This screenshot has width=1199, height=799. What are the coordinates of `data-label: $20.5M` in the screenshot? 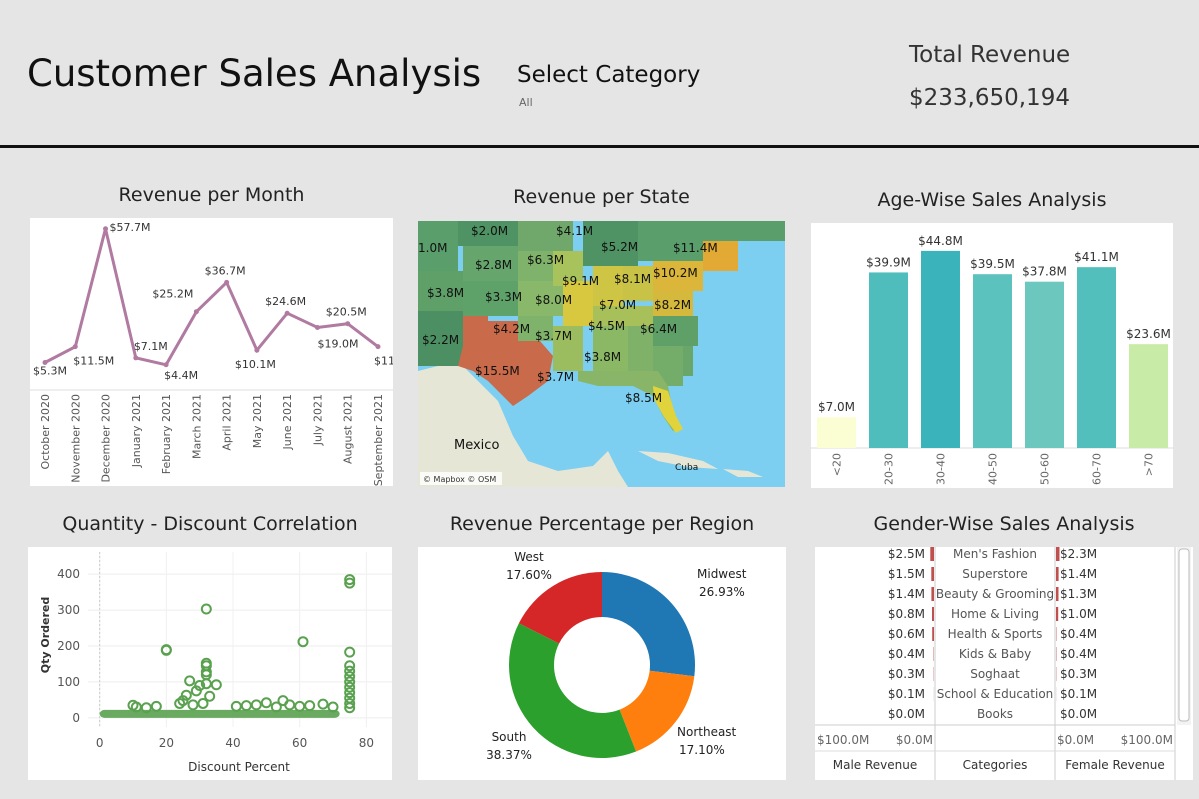 It's located at (346, 312).